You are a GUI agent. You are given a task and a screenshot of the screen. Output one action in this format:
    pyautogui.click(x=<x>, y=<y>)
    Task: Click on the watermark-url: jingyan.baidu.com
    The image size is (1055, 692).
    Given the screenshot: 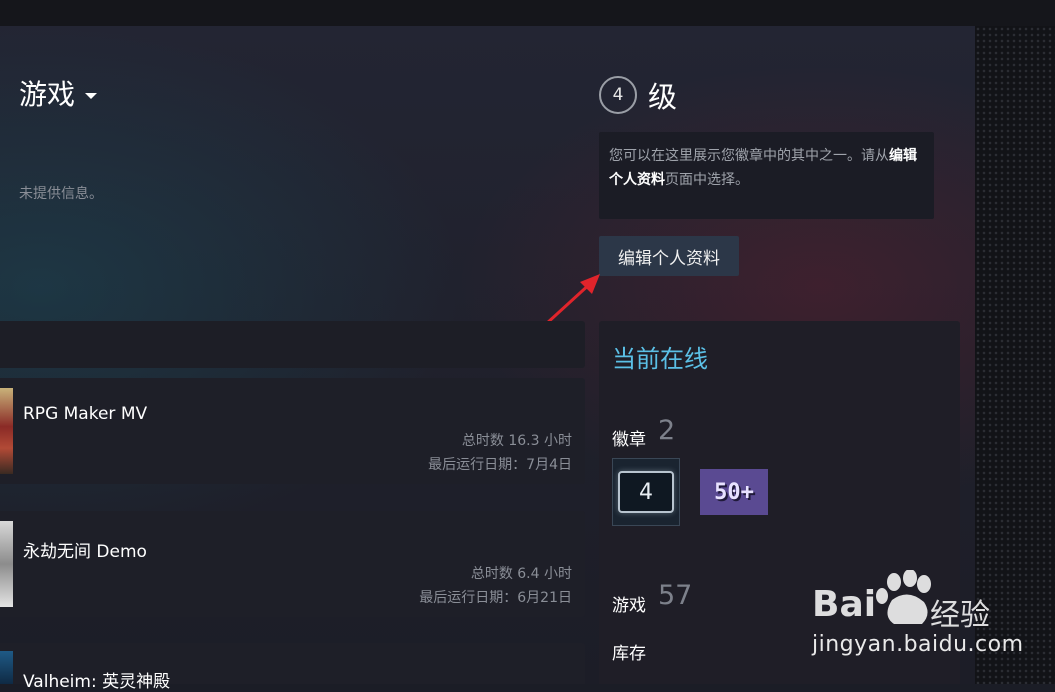 What is the action you would take?
    pyautogui.click(x=918, y=644)
    